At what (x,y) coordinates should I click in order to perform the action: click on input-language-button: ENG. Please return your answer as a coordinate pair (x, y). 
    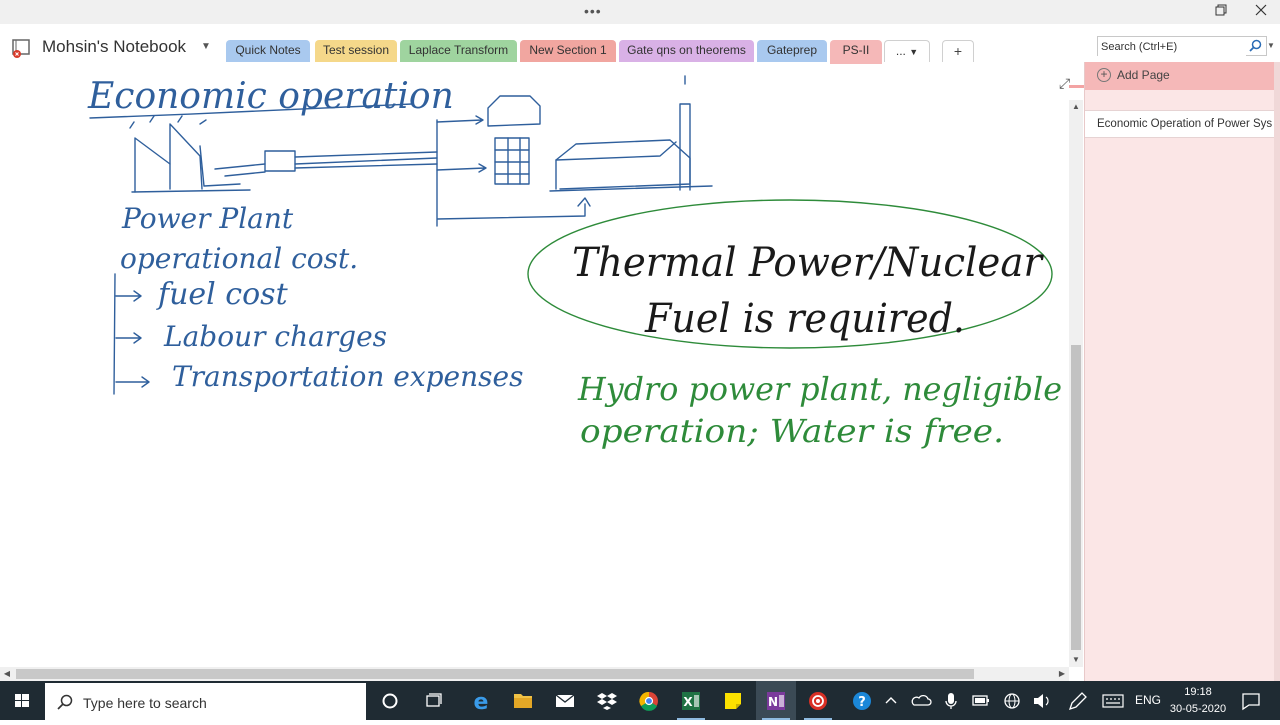
    Looking at the image, I should click on (1148, 700).